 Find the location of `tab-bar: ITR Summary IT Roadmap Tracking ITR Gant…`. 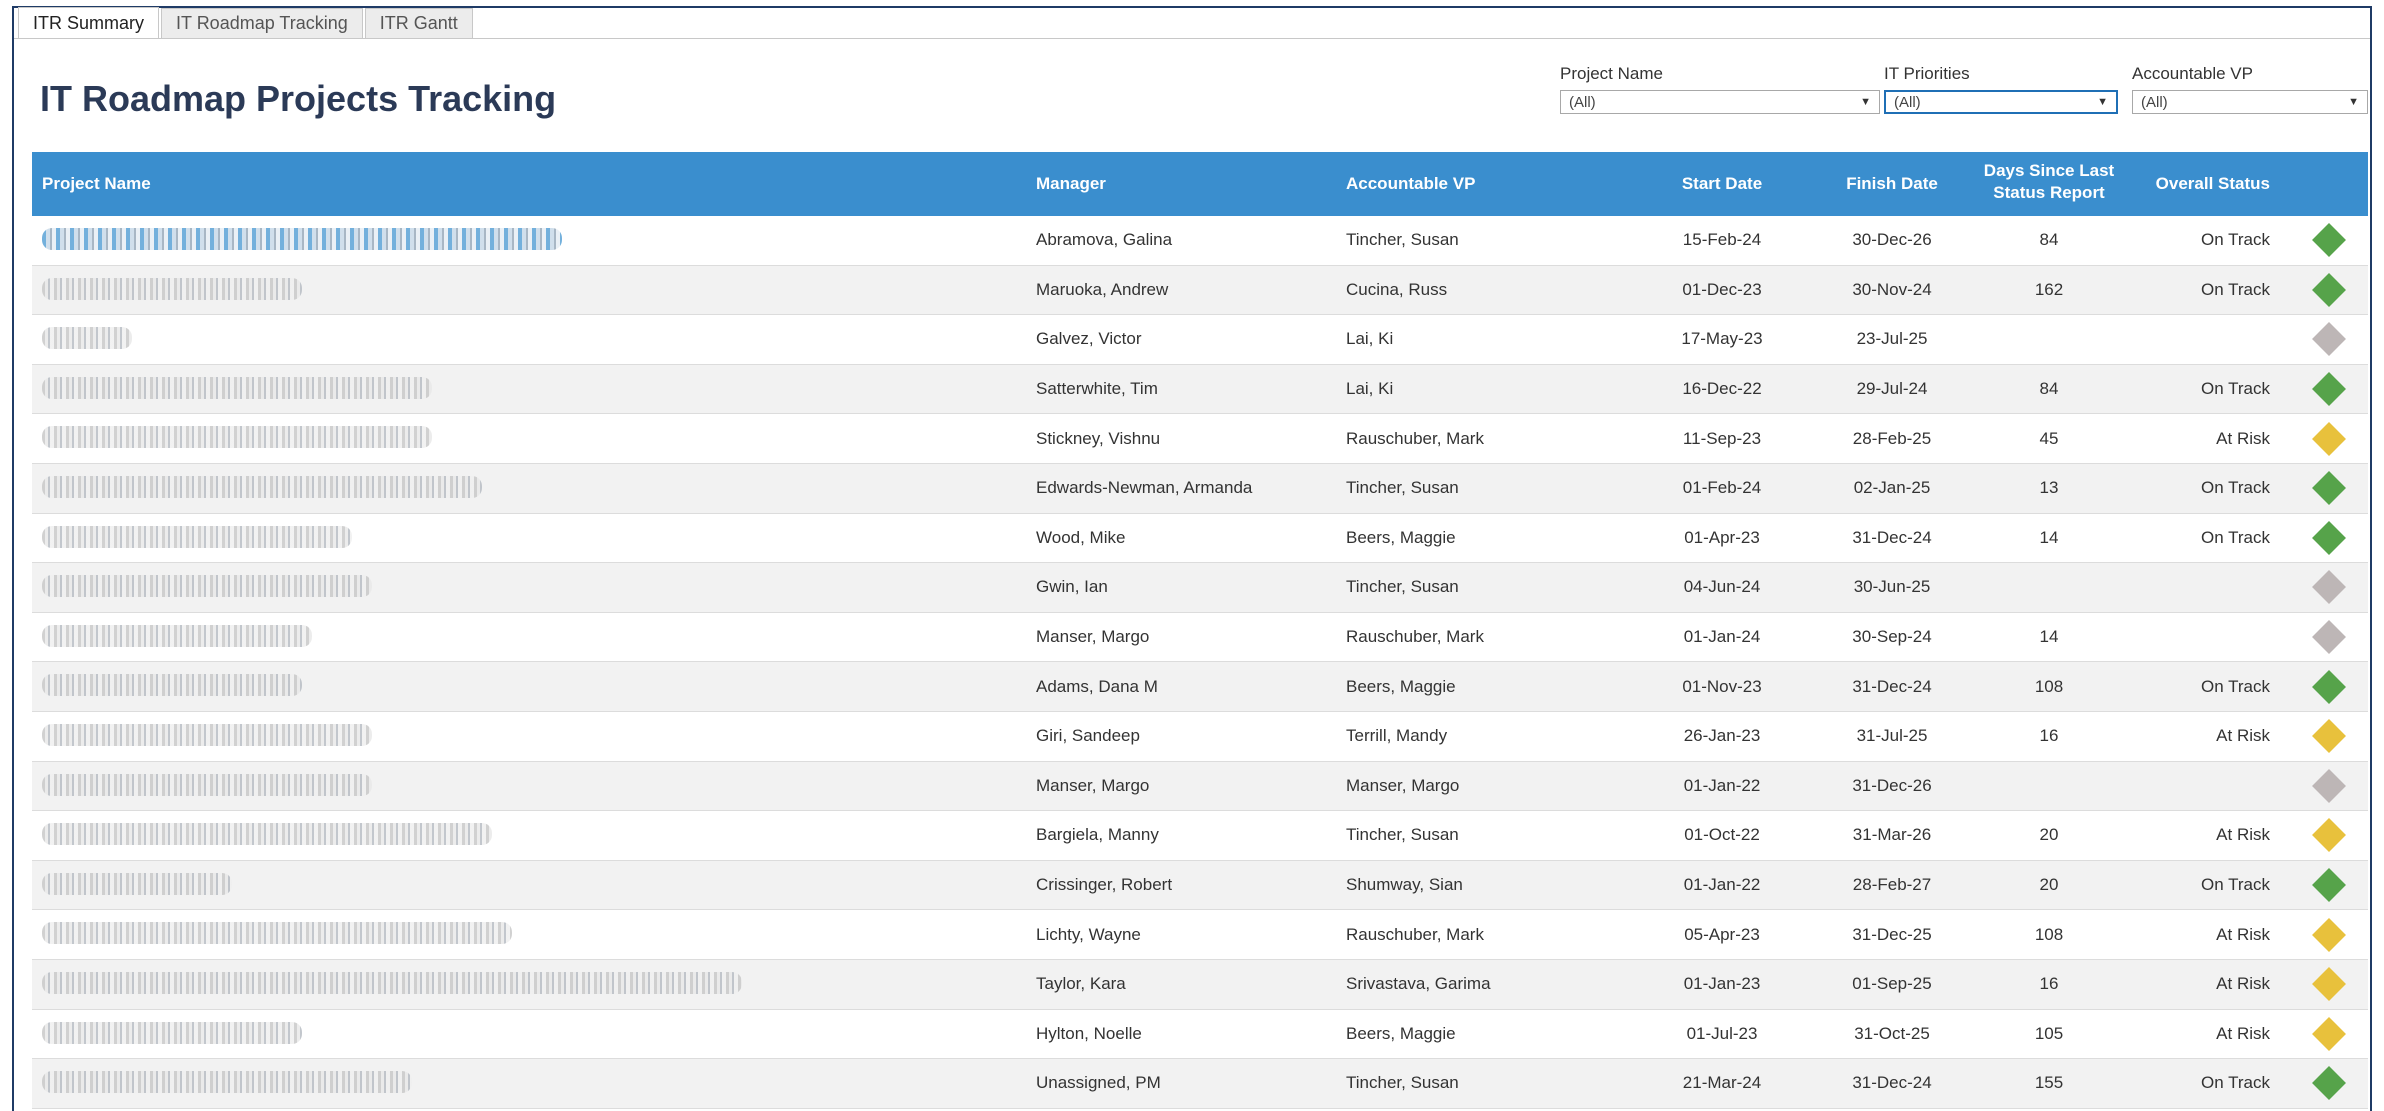

tab-bar: ITR Summary IT Roadmap Tracking ITR Gant… is located at coordinates (246, 23).